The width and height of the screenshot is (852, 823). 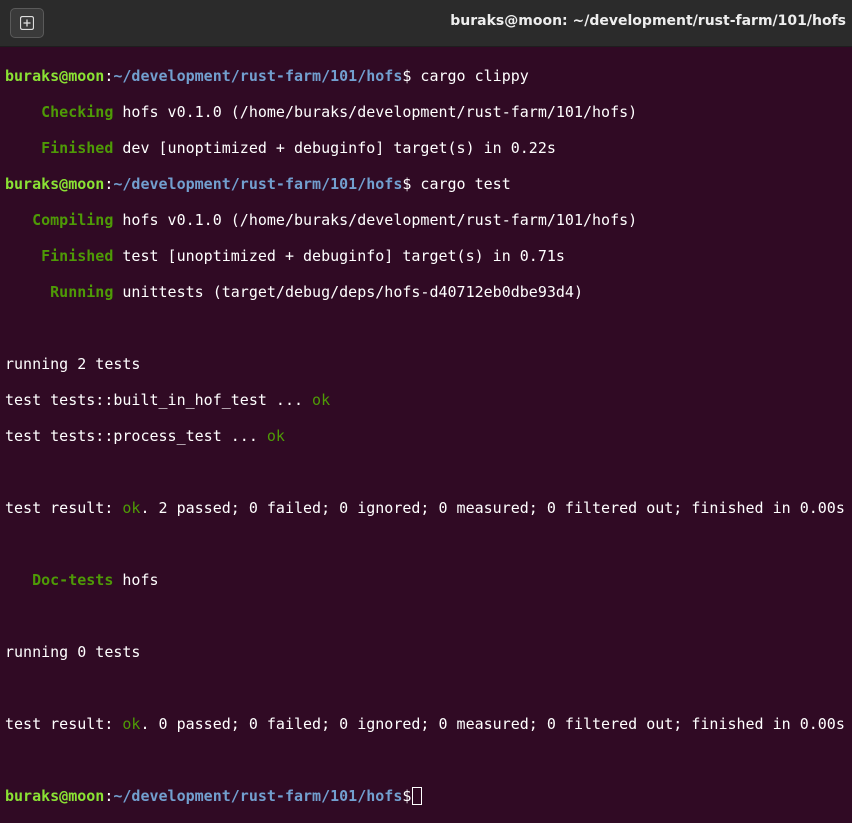 What do you see at coordinates (428, 580) in the screenshot?
I see `output-line: Doc-tests hofs` at bounding box center [428, 580].